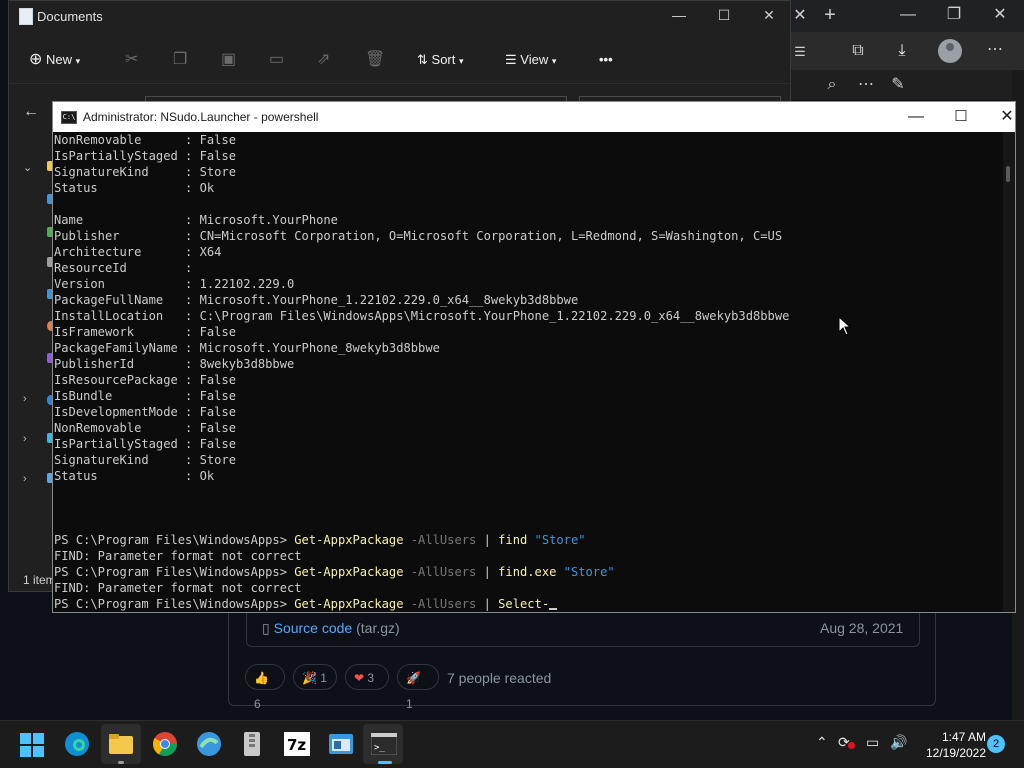 The height and width of the screenshot is (768, 1024). Describe the element at coordinates (134, 188) in the screenshot. I see `console-output-line: Status : Ok` at that location.